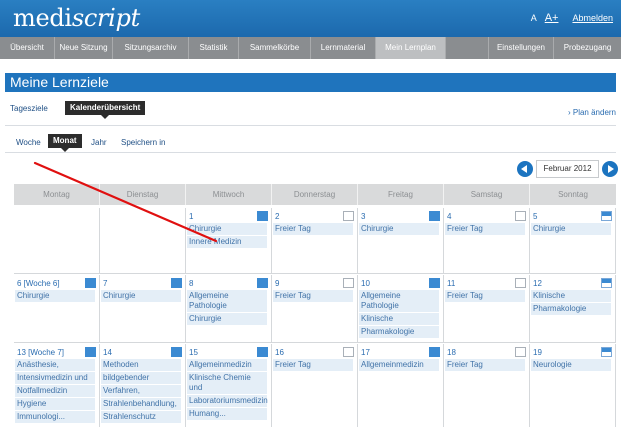  Describe the element at coordinates (193, 352) in the screenshot. I see `day-number: 15` at that location.